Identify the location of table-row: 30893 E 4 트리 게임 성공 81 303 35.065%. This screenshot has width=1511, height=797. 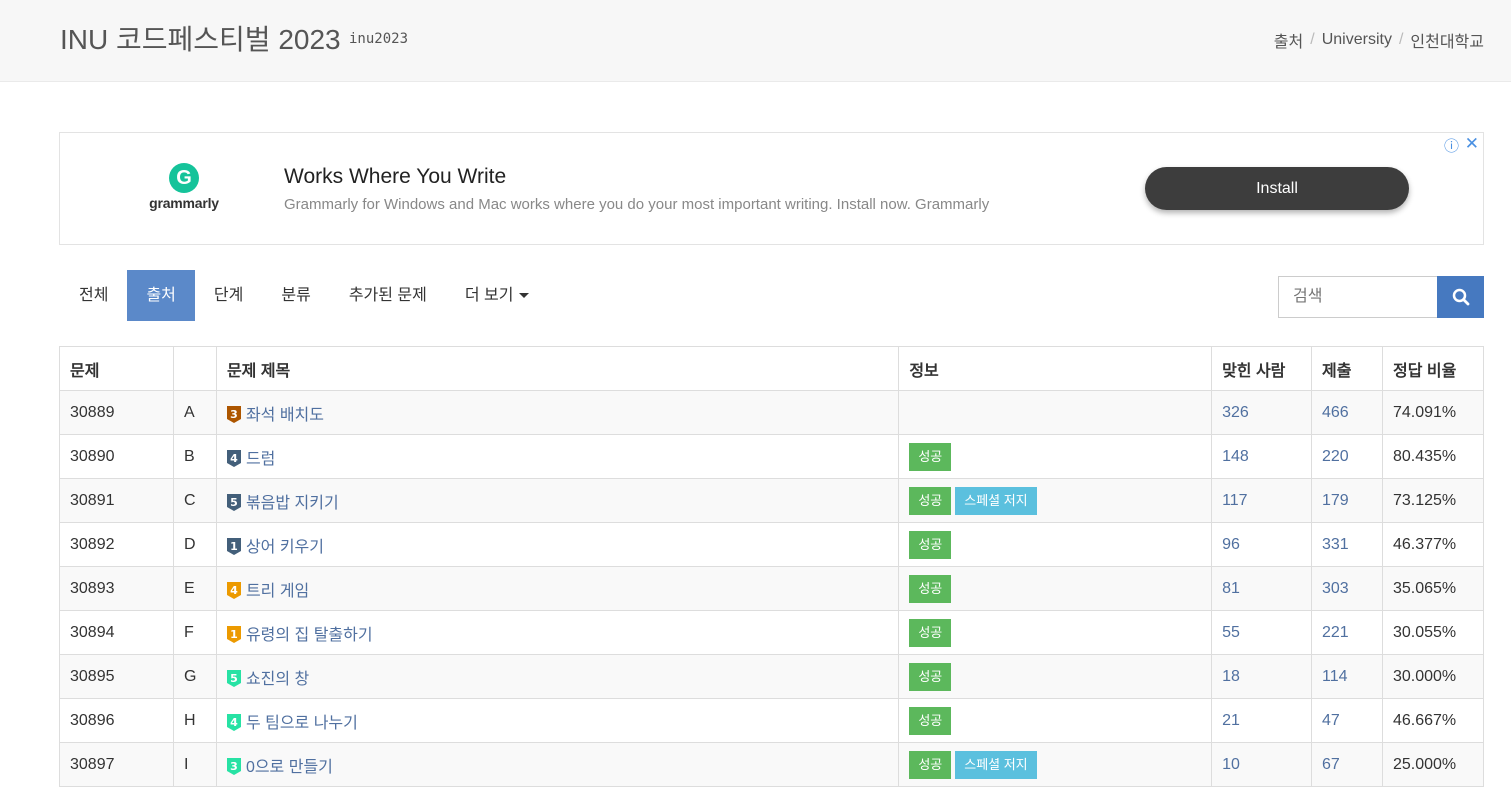
(772, 588).